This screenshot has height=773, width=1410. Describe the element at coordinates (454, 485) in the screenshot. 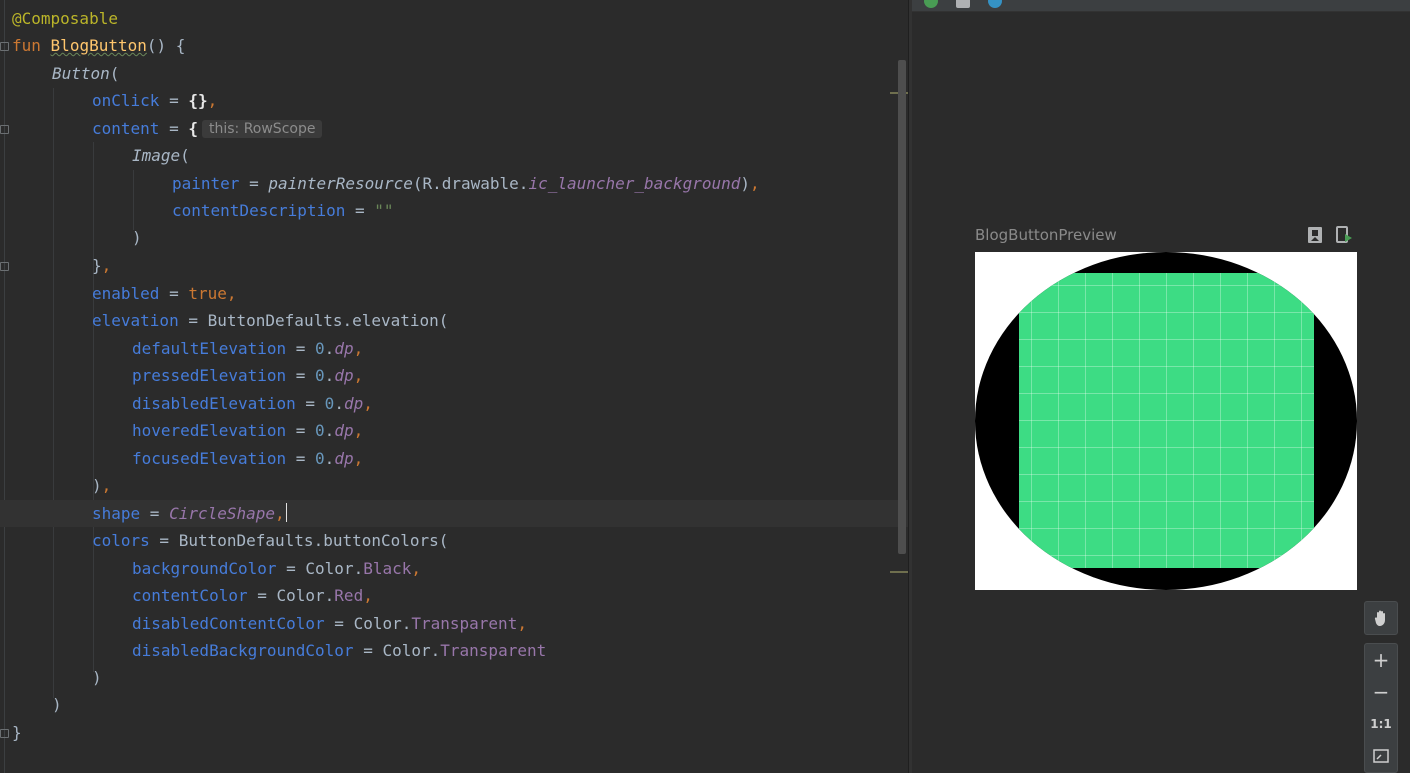

I see `code-line-close-elevation: ),` at that location.